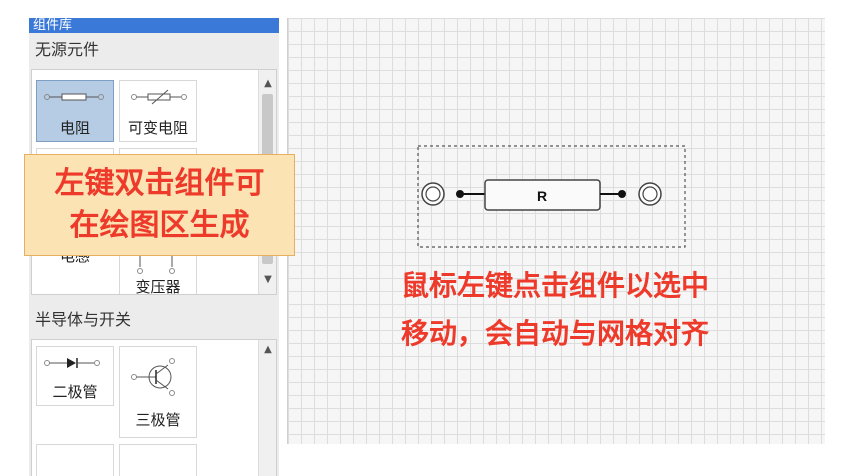 Image resolution: width=860 pixels, height=476 pixels. What do you see at coordinates (267, 408) in the screenshot?
I see `semiconductor-scrollbar: ▲` at bounding box center [267, 408].